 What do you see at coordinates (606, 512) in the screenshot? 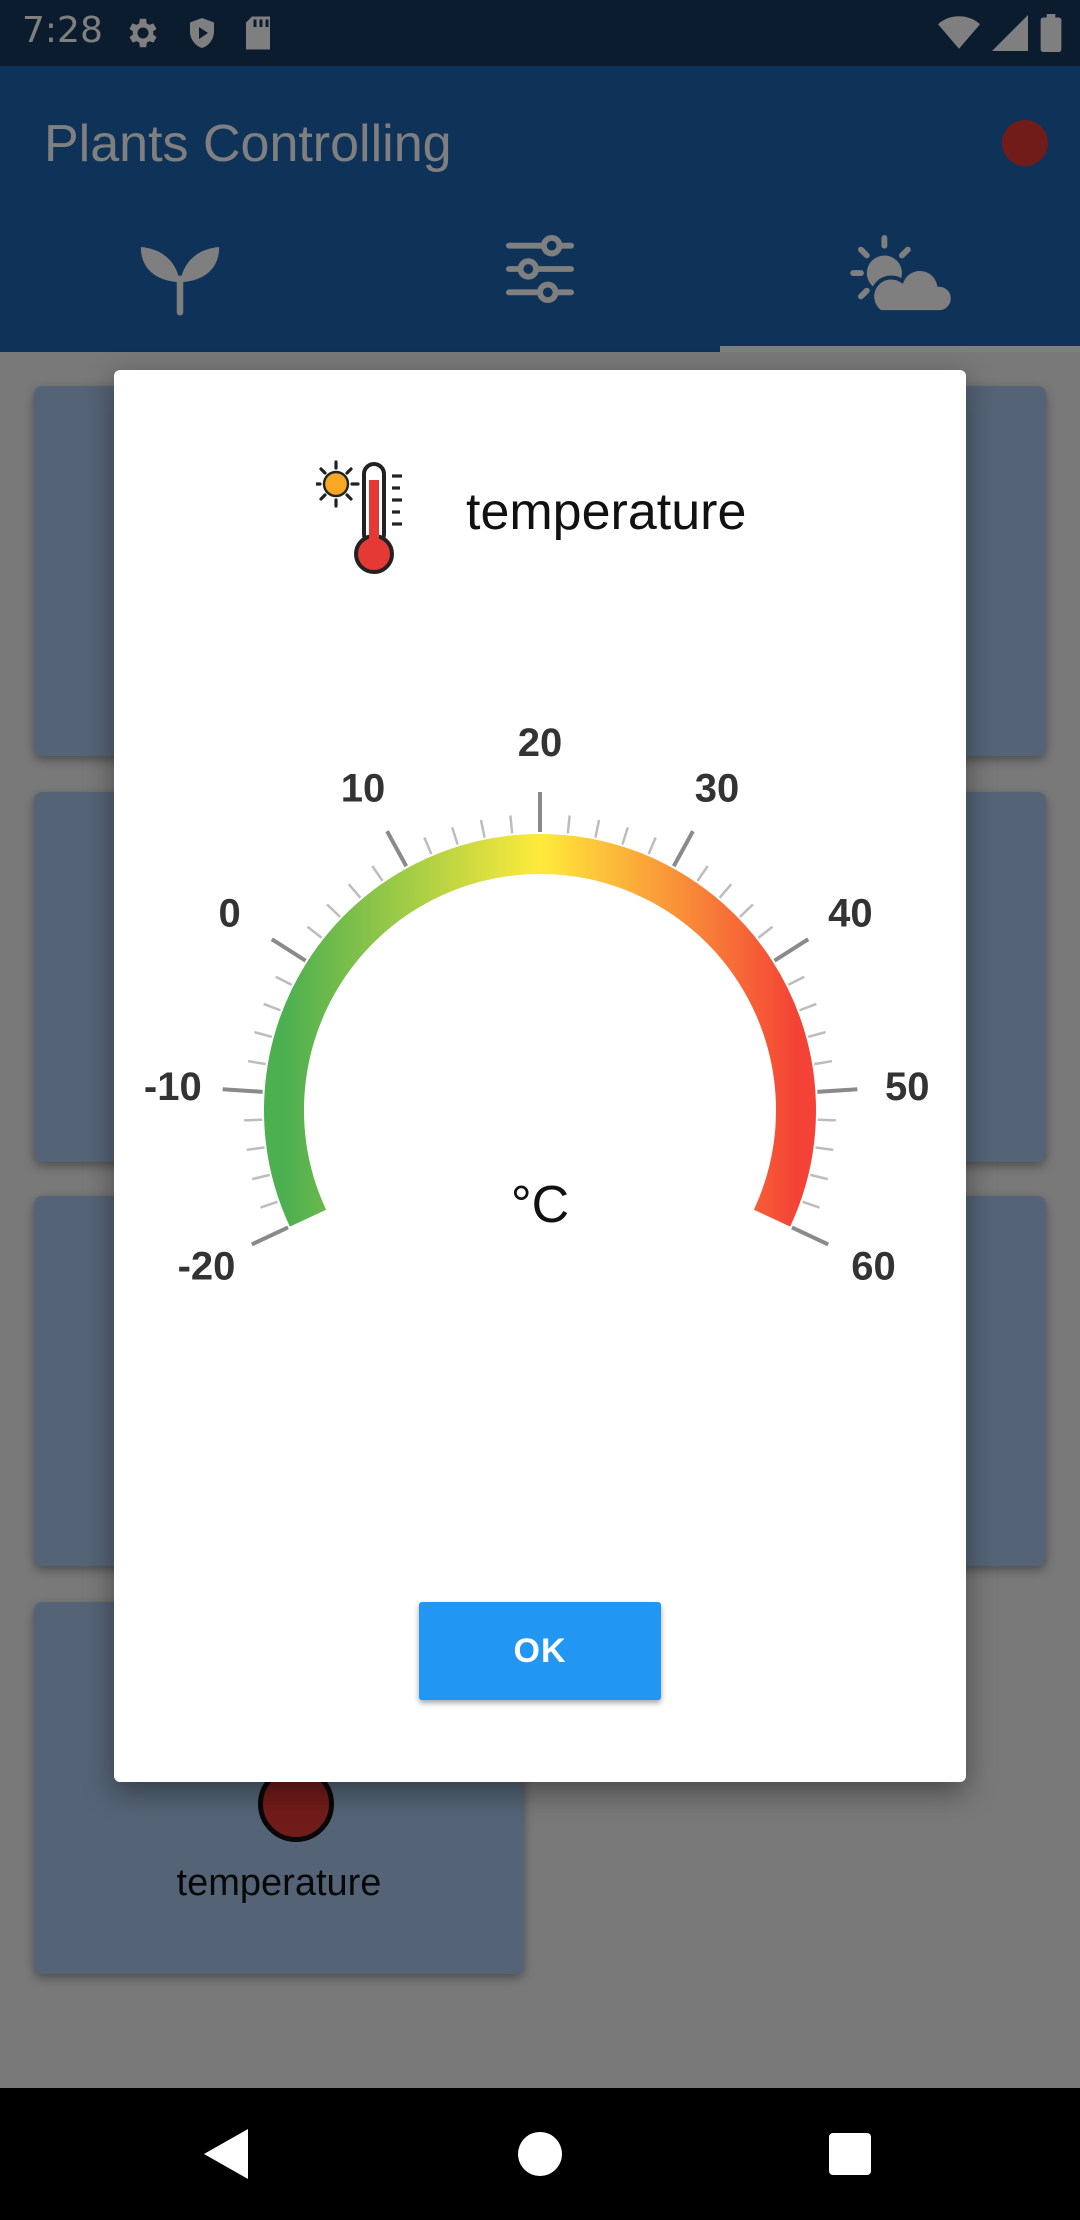
I see `dialog-title: temperature` at bounding box center [606, 512].